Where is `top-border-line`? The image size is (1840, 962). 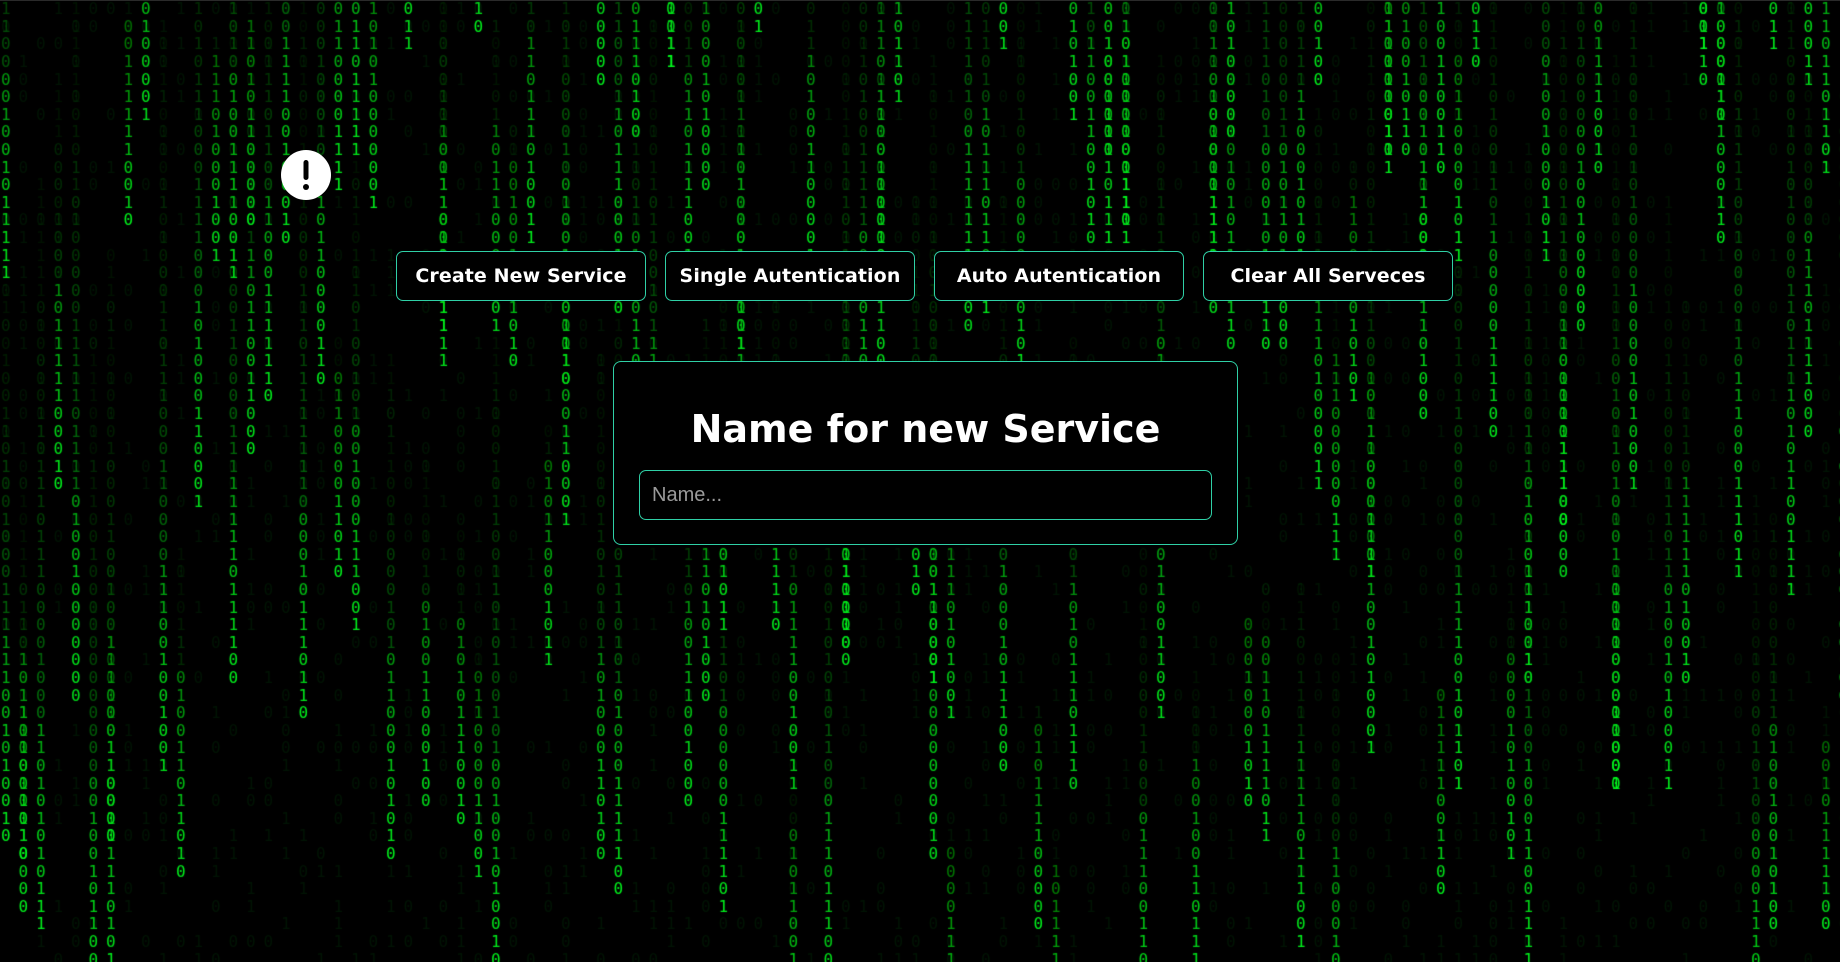
top-border-line is located at coordinates (920, 0).